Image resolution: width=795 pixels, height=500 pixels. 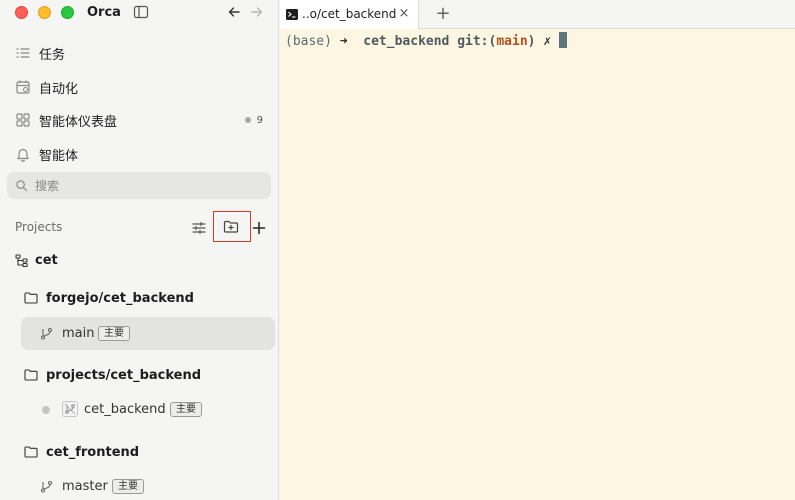 I want to click on tree-icon, so click(x=21, y=260).